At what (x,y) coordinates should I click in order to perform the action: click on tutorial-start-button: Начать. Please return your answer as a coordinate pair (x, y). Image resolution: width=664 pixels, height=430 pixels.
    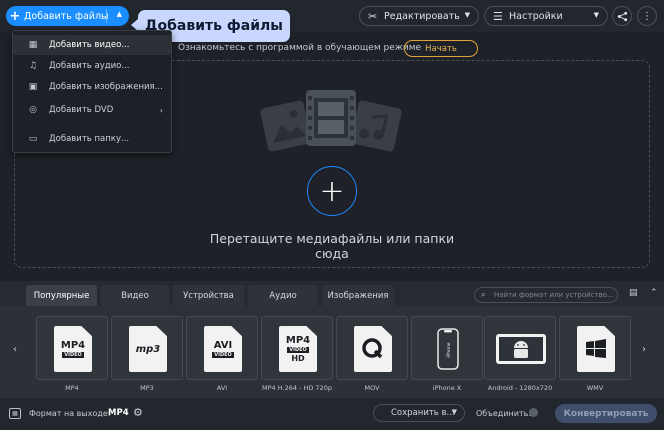
    Looking at the image, I should click on (441, 48).